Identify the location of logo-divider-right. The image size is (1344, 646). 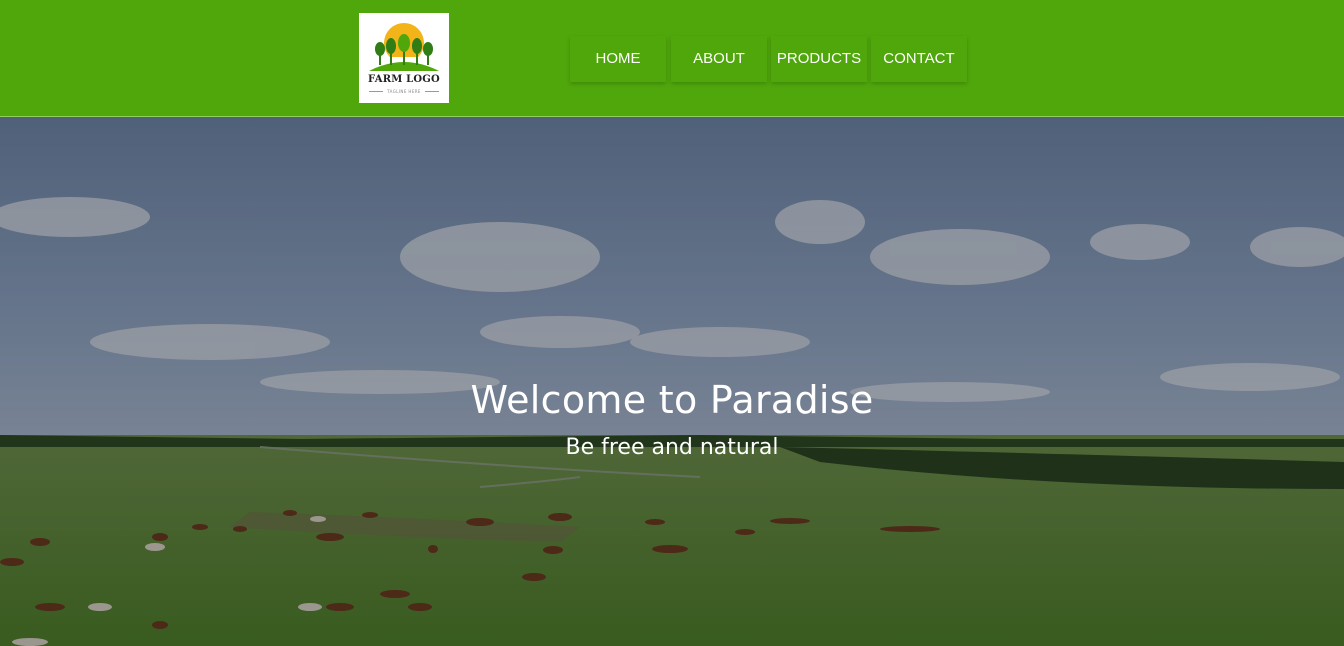
(432, 91).